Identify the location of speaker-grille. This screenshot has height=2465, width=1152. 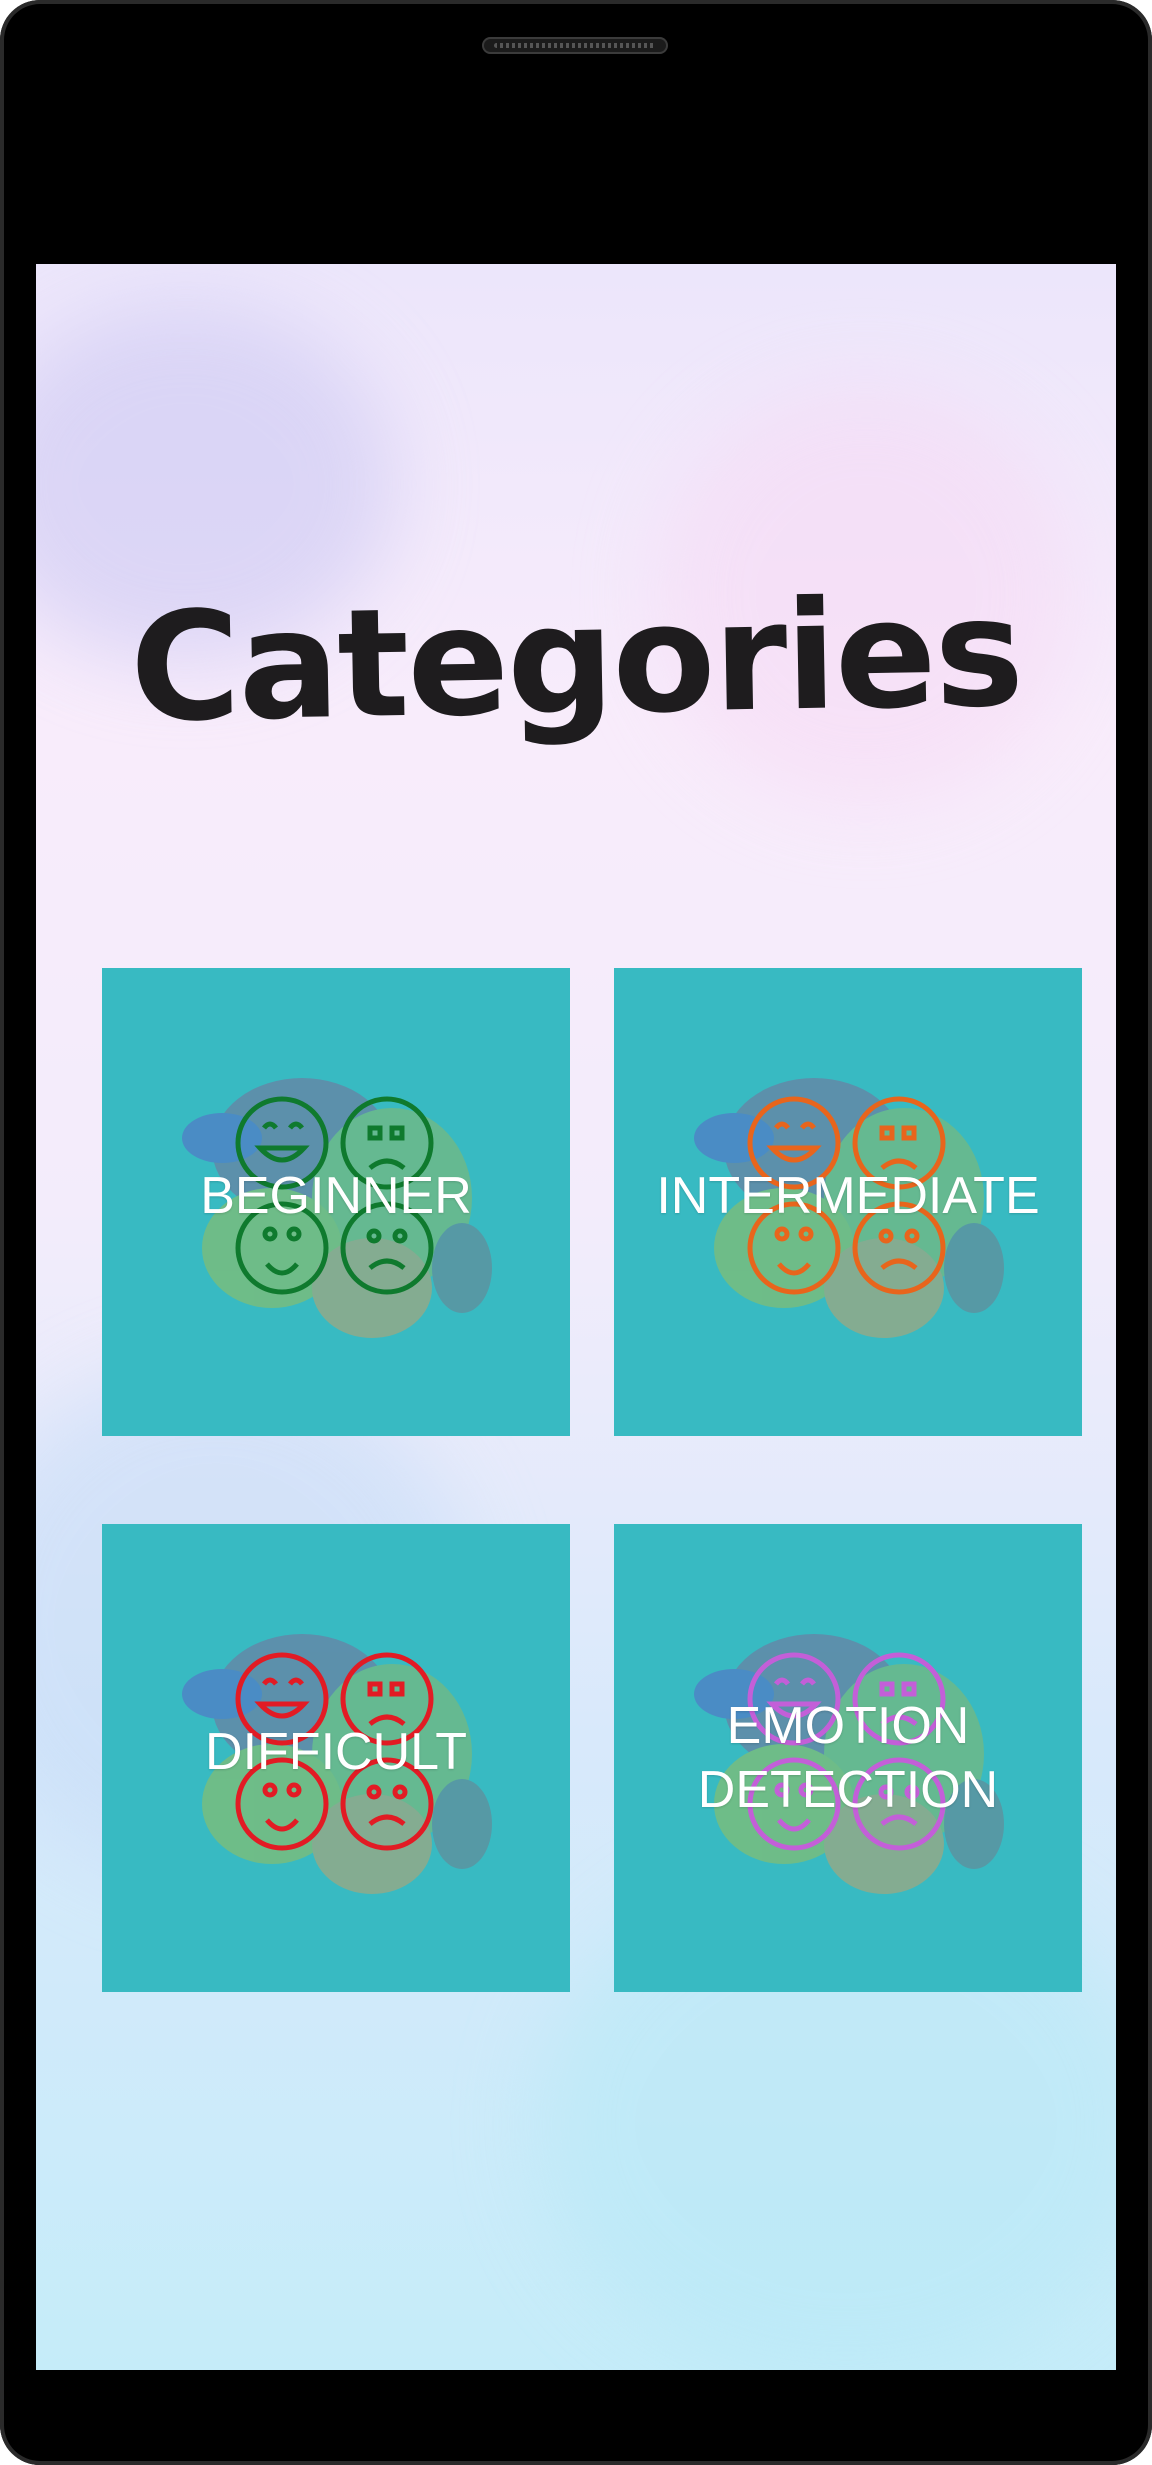
(575, 45).